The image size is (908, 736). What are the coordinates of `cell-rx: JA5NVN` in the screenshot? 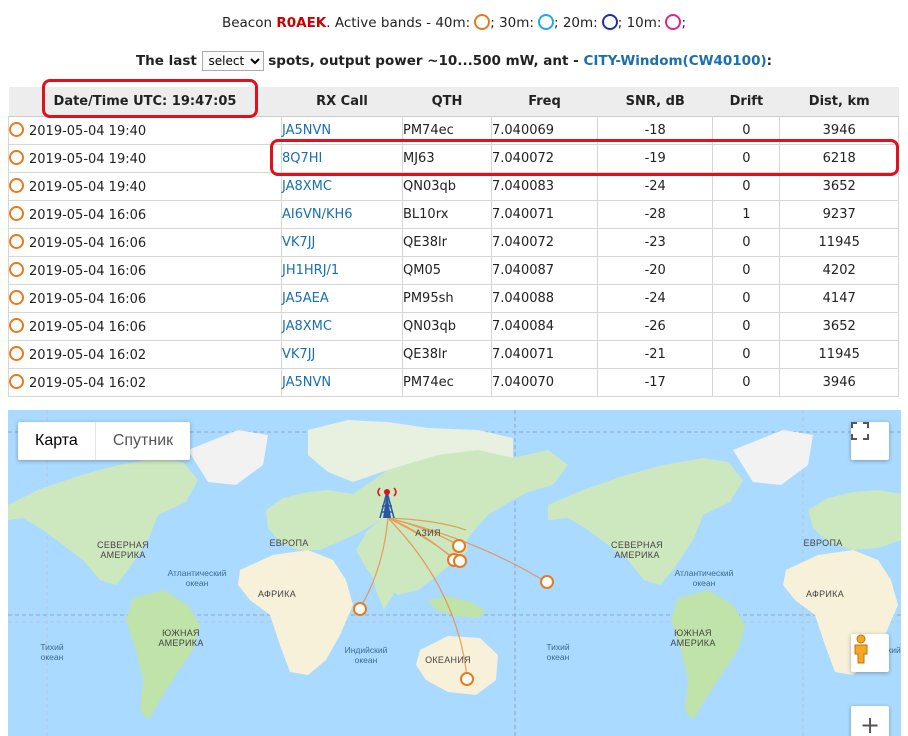 It's located at (342, 382).